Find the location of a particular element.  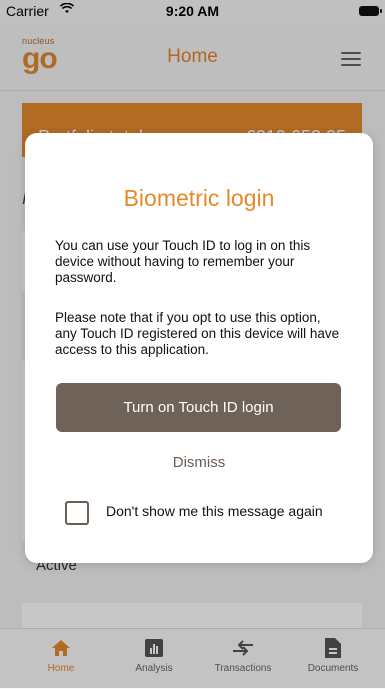

dont-show-again-checkbox is located at coordinates (77, 513).